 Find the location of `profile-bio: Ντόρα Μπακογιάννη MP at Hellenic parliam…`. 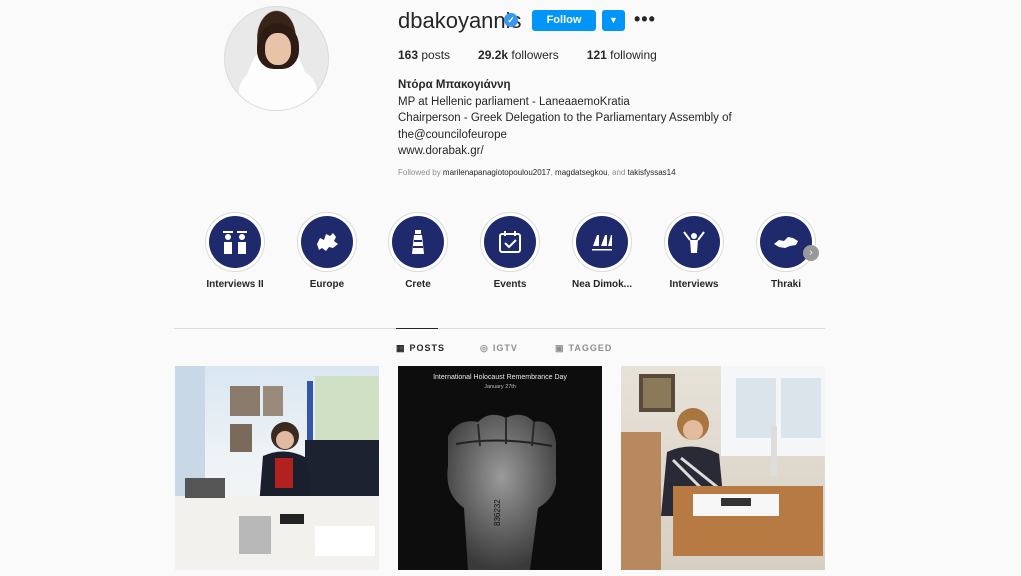

profile-bio: Ντόρα Μπακογιάννη MP at Hellenic parliam… is located at coordinates (565, 118).